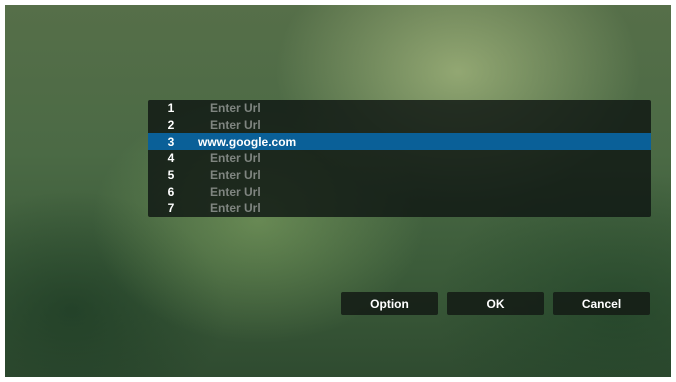 The width and height of the screenshot is (676, 382). Describe the element at coordinates (399, 175) in the screenshot. I see `url-row-5: 5 Enter Url` at that location.